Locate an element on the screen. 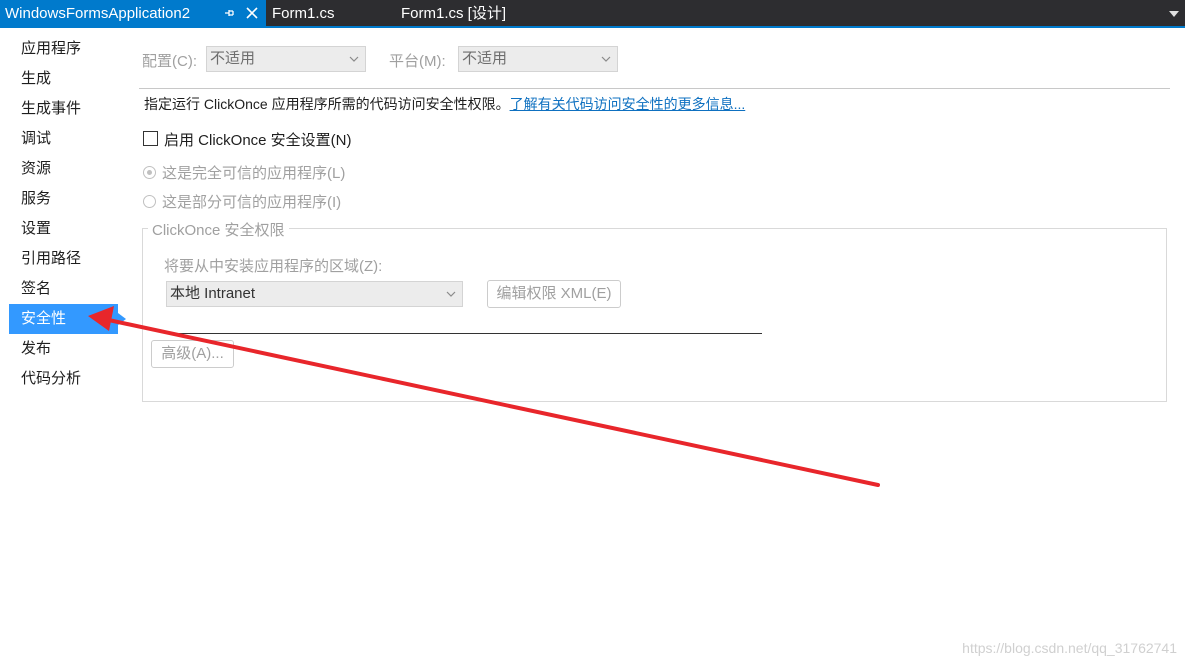 The height and width of the screenshot is (666, 1185). watermark: https://blog.csdn.net/qq_31762741 is located at coordinates (1069, 648).